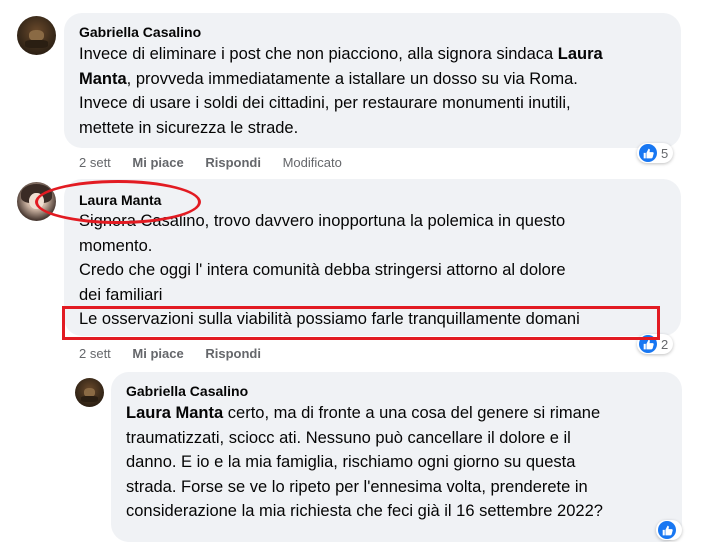 This screenshot has height=542, width=716. What do you see at coordinates (121, 294) in the screenshot?
I see `comment-line: dei familiari` at bounding box center [121, 294].